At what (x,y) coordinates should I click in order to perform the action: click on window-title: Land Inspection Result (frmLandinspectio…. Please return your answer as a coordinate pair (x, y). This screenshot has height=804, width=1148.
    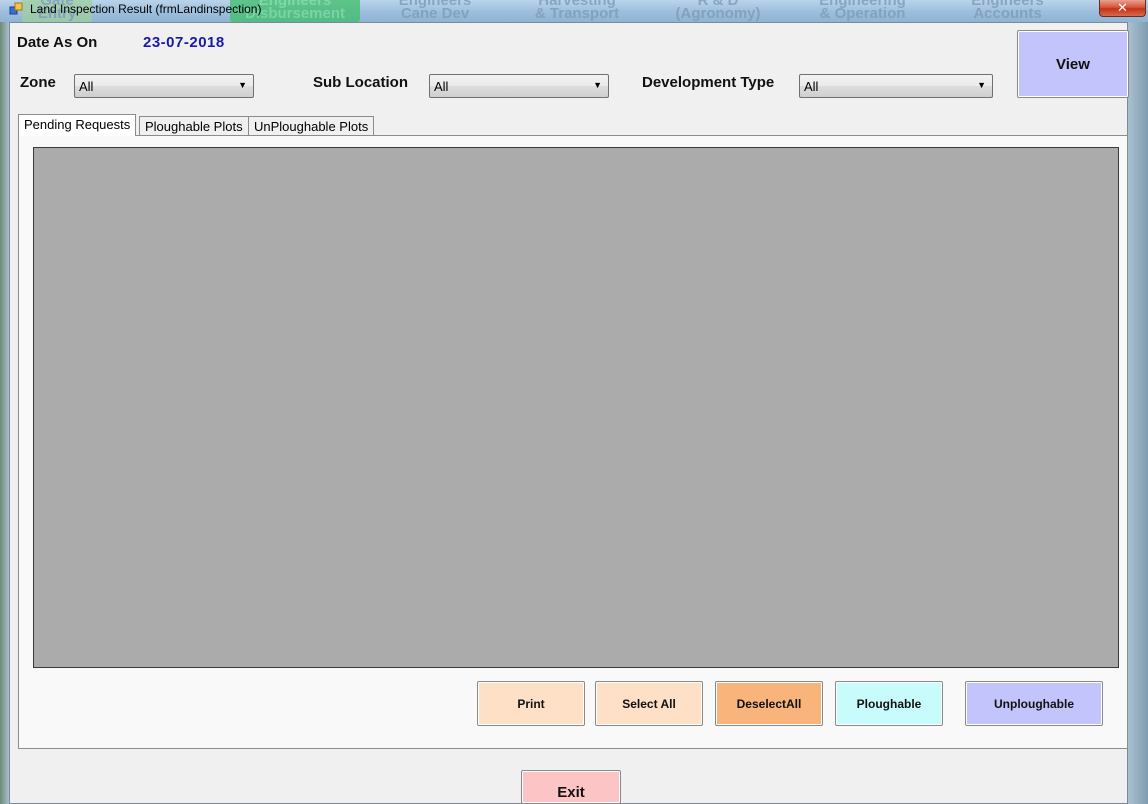
    Looking at the image, I should click on (146, 9).